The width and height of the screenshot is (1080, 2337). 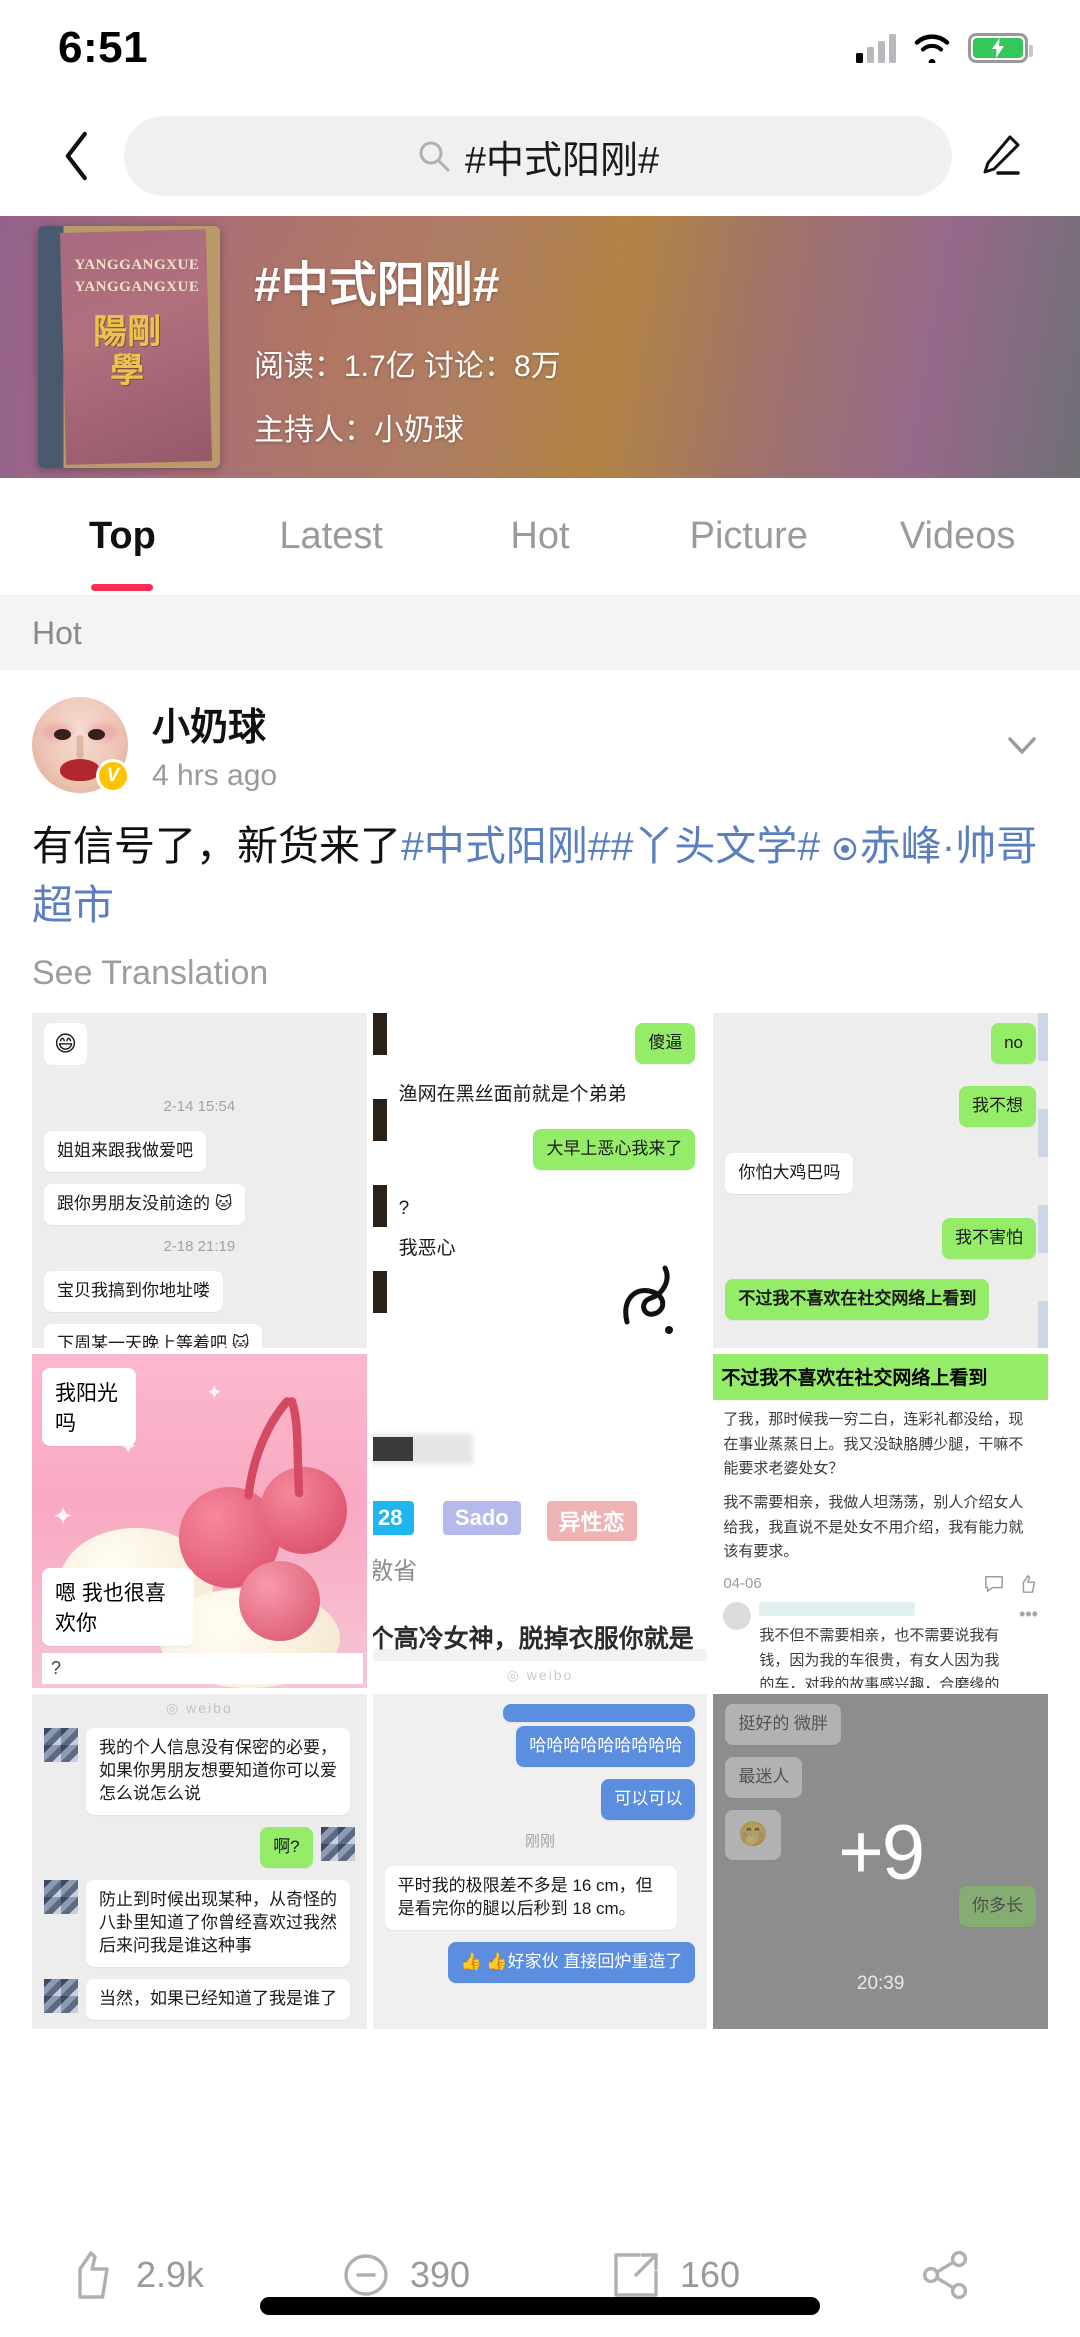 I want to click on thumbnail-pinyin-2: YANGGANGXUE, so click(x=137, y=286).